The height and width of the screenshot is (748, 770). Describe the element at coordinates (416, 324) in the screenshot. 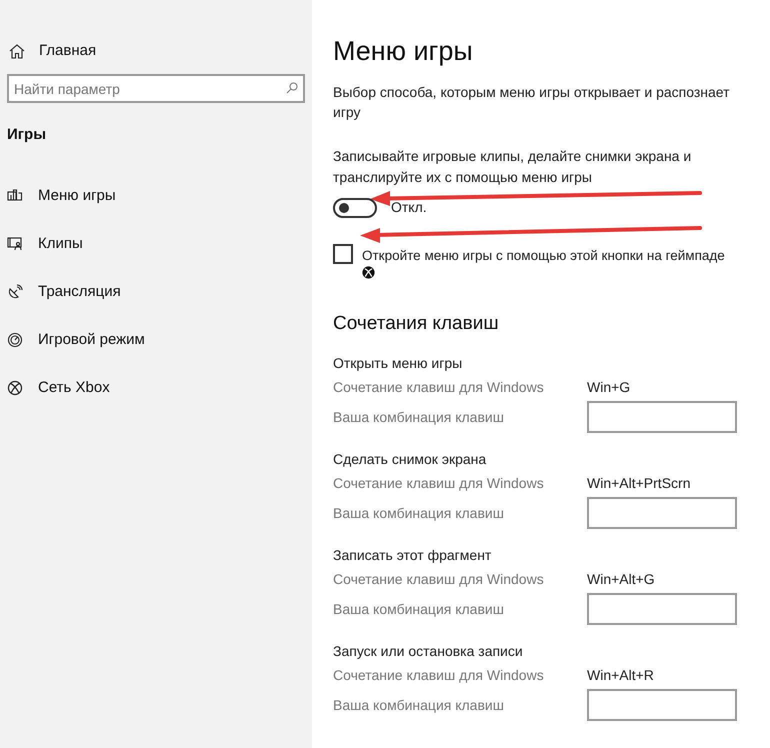

I see `section-heading: Сочетания клавиш` at that location.